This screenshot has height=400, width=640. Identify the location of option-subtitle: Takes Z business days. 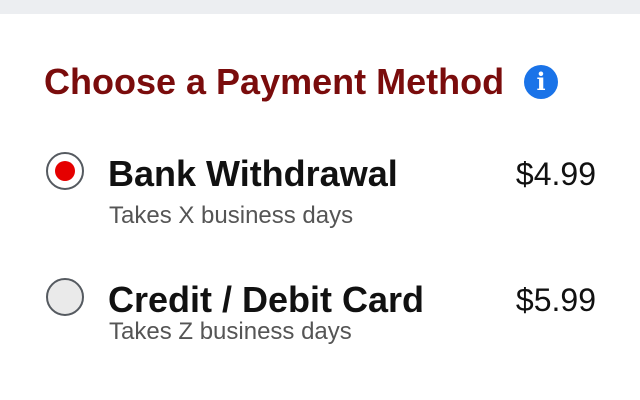
(230, 331).